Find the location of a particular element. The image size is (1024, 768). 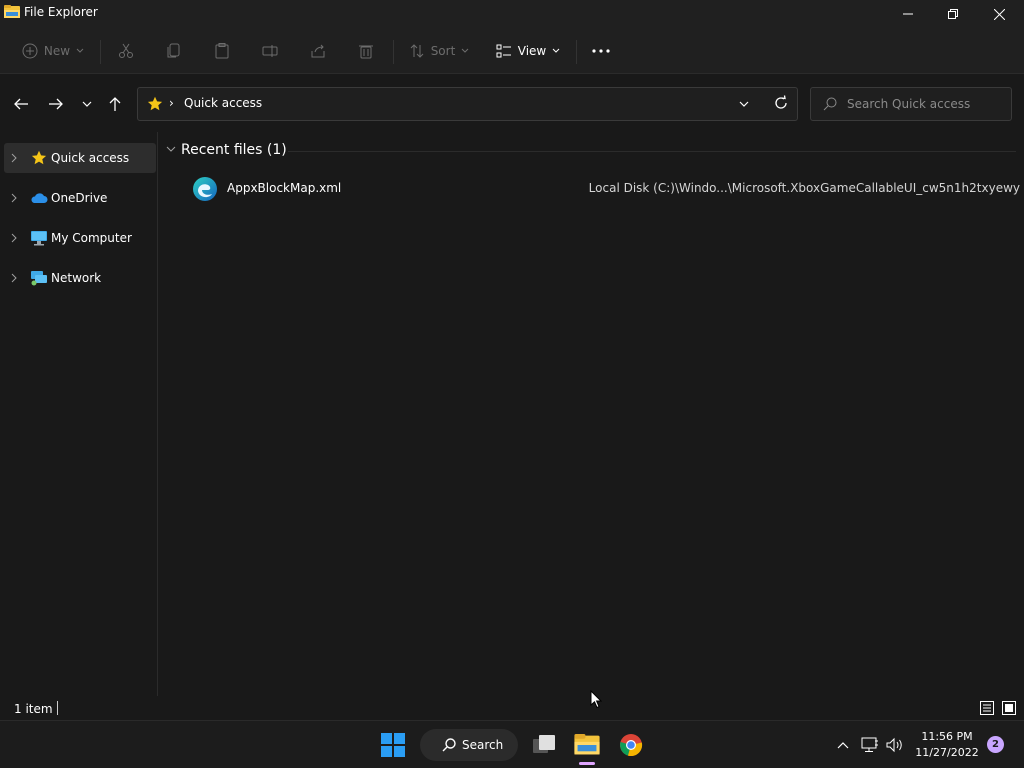

close-button is located at coordinates (999, 14).